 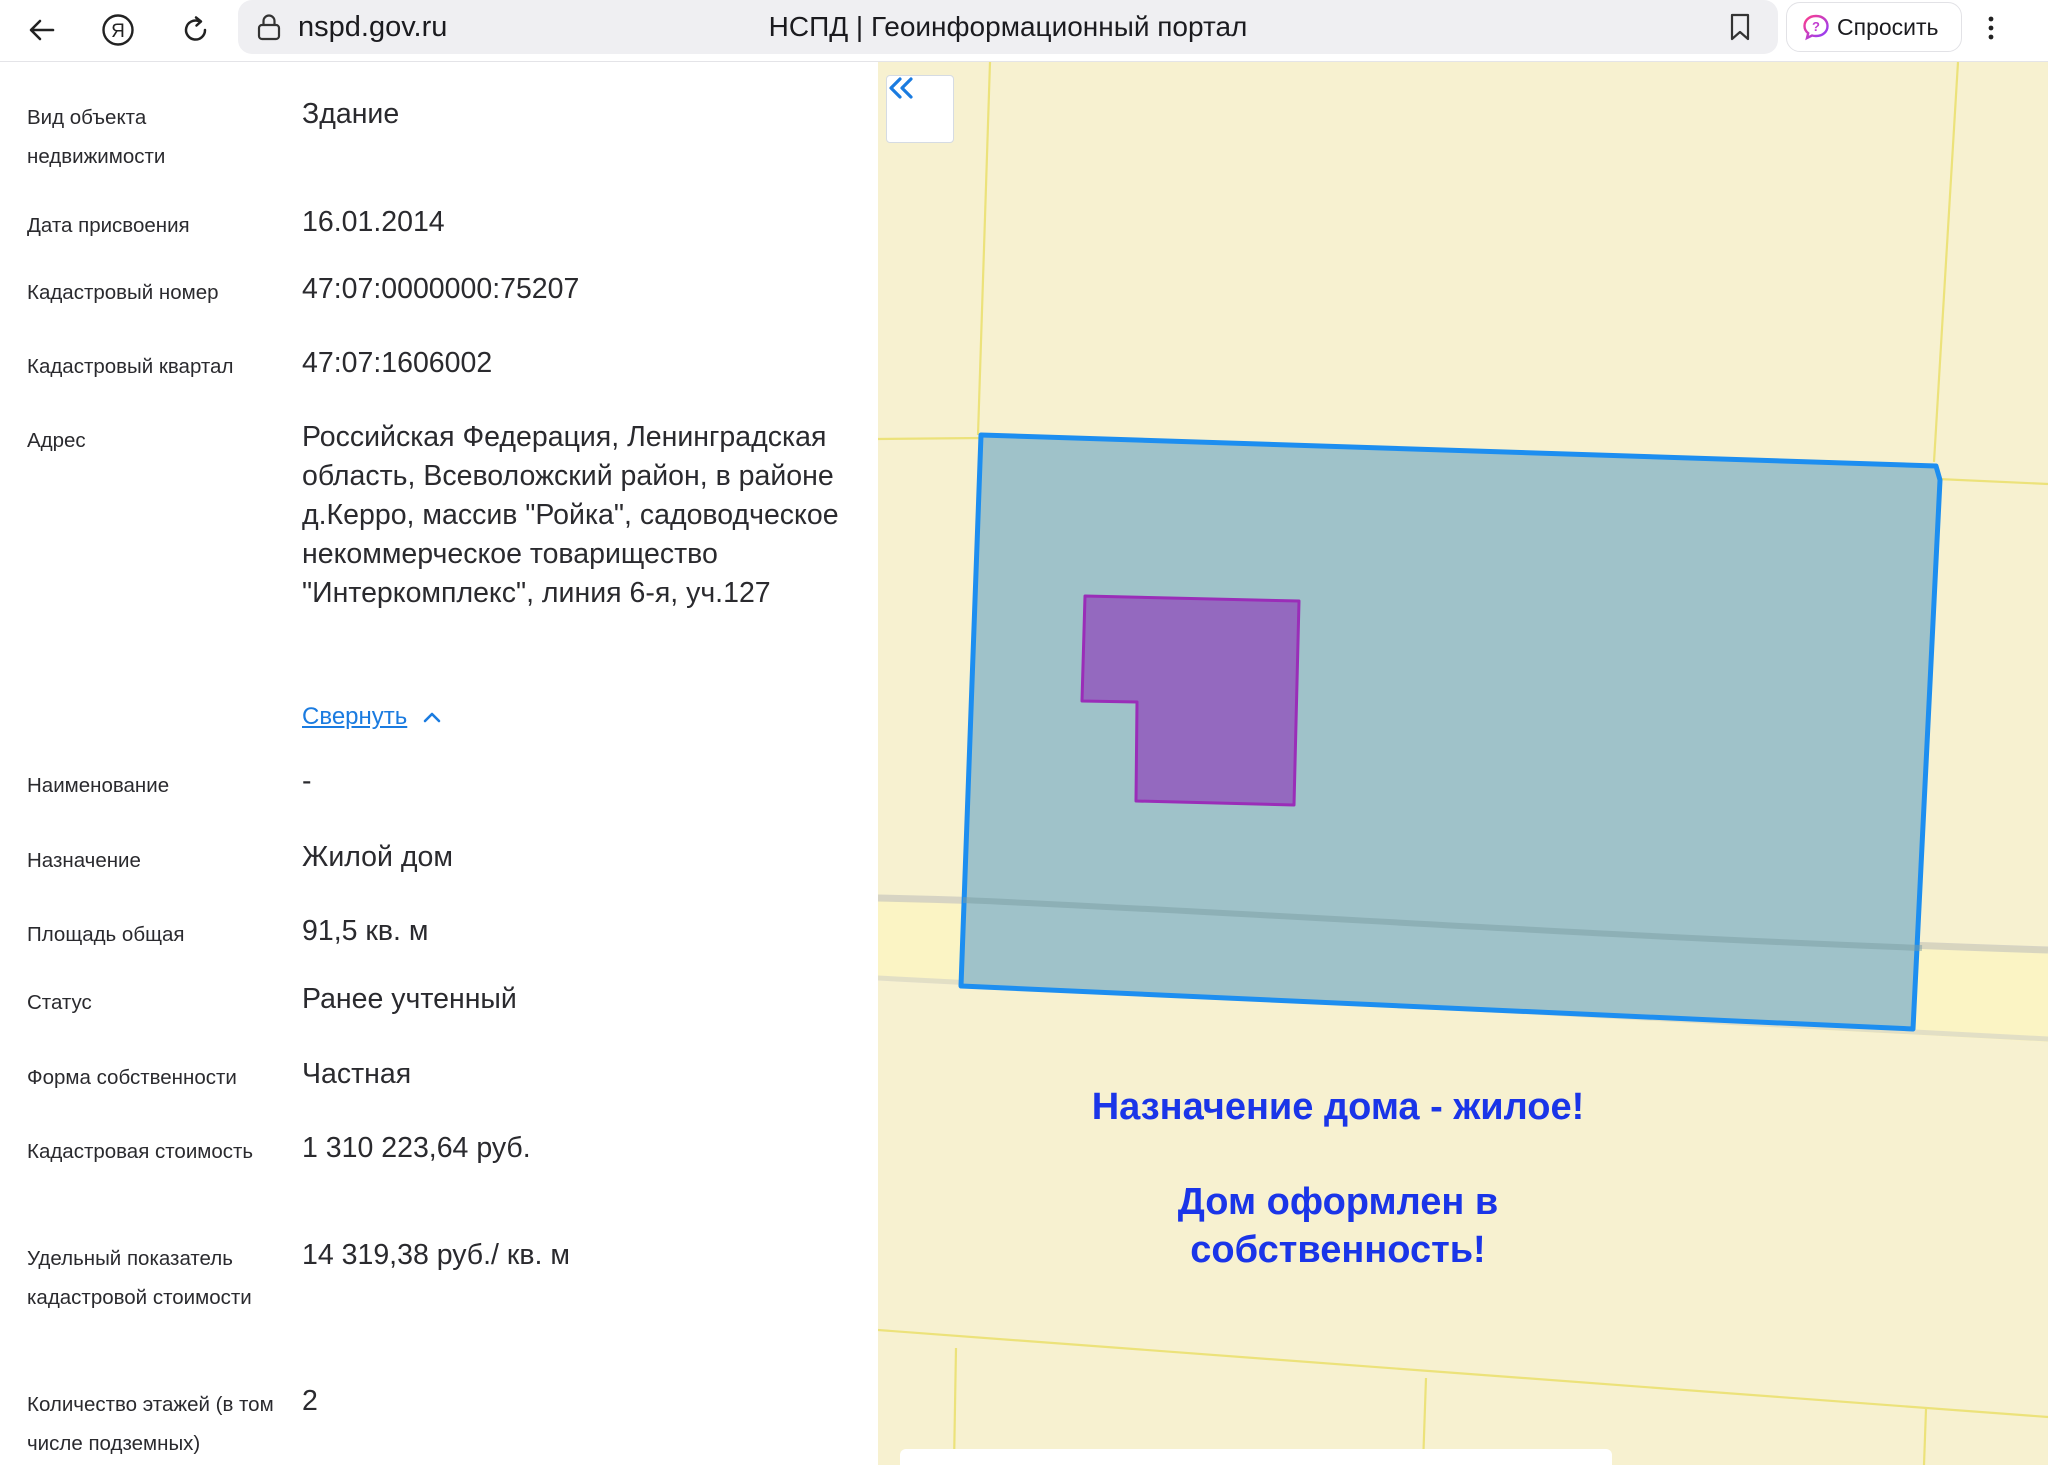 I want to click on property-value-assign-date: 16.01.2014, so click(x=373, y=222).